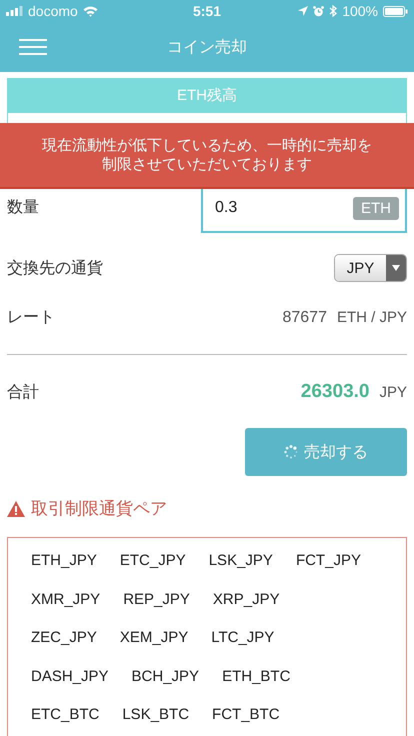  Describe the element at coordinates (246, 599) in the screenshot. I see `currency-pair: XRP_JPY` at that location.